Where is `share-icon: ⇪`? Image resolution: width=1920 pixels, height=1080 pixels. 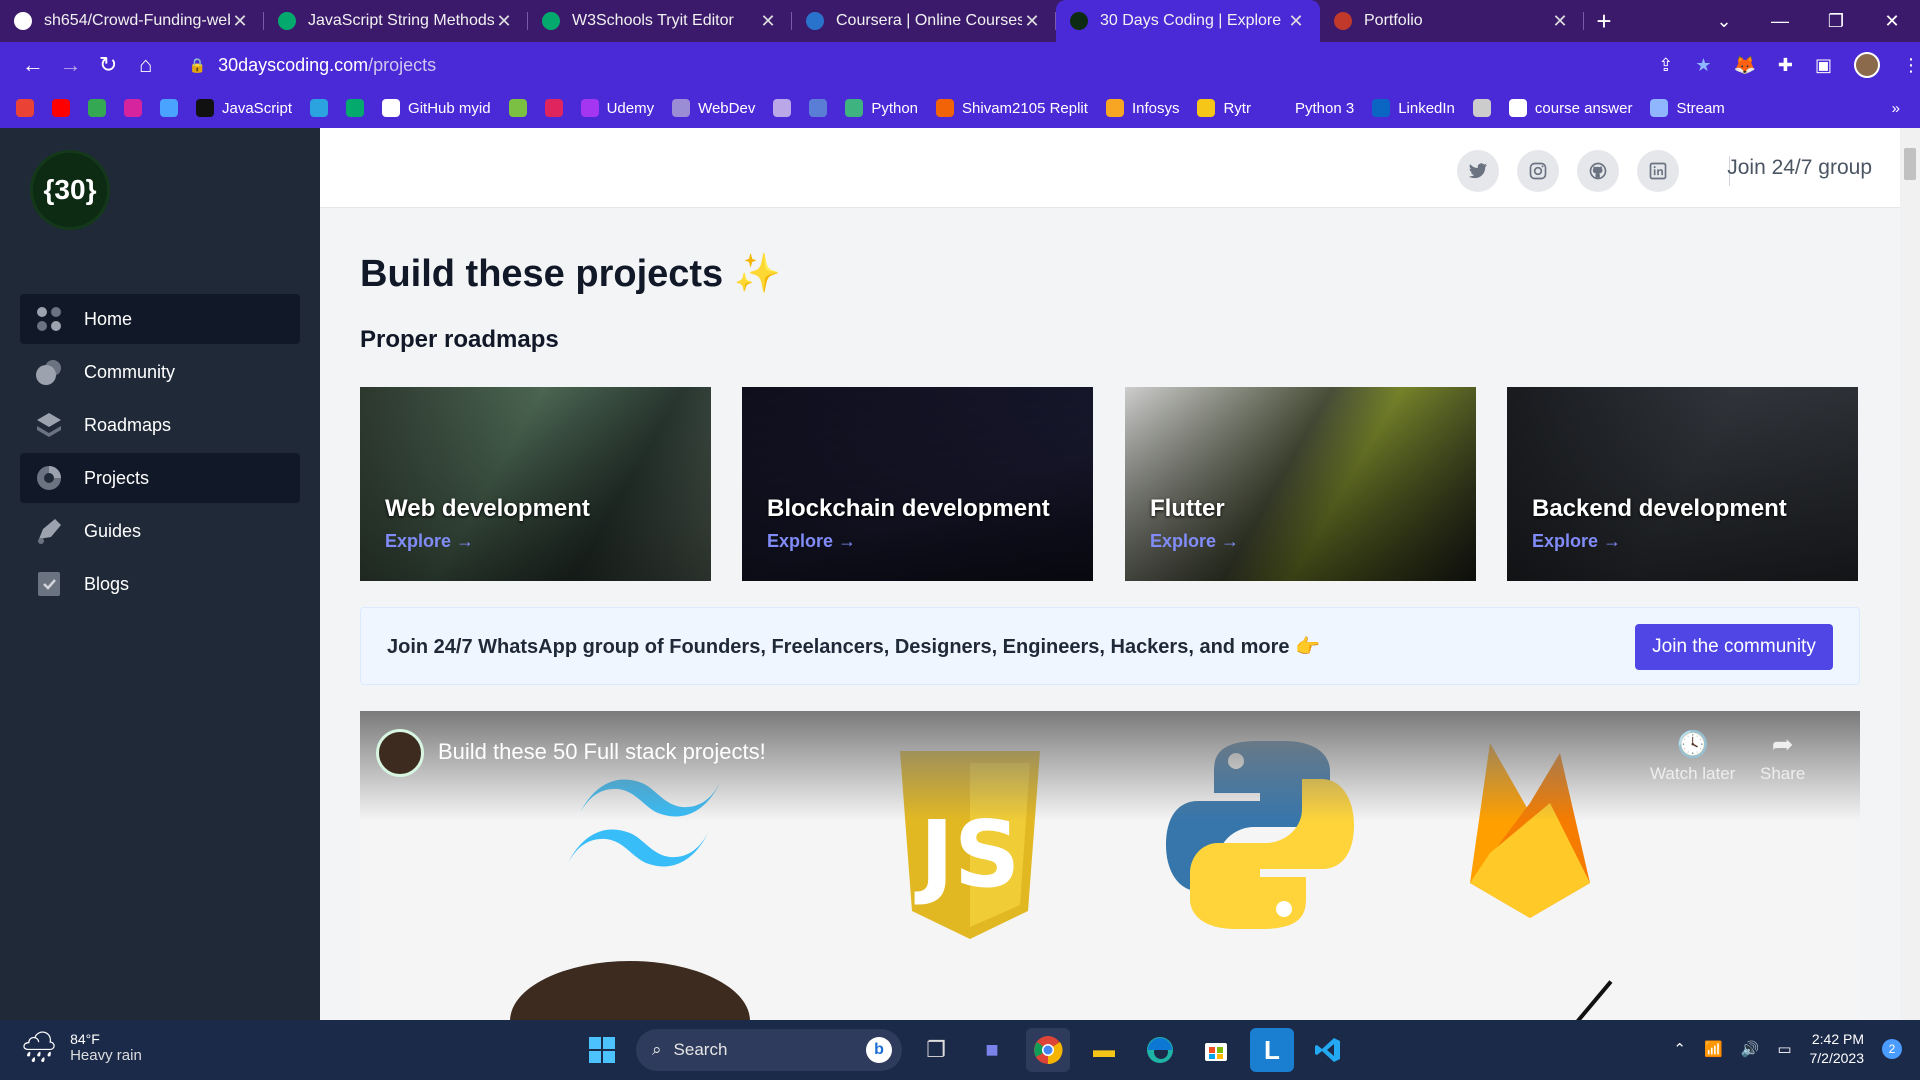 share-icon: ⇪ is located at coordinates (1665, 65).